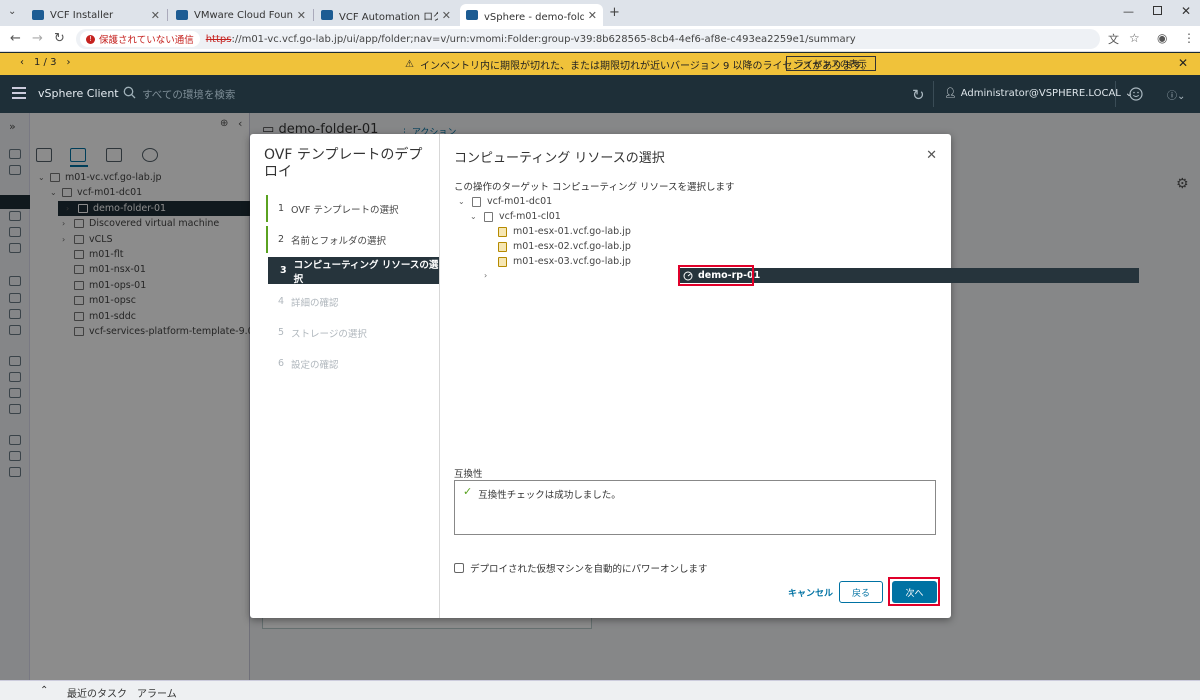 Image resolution: width=1200 pixels, height=700 pixels. Describe the element at coordinates (352, 363) in the screenshot. I see `wizard-step-6: 6 設定の確認` at that location.